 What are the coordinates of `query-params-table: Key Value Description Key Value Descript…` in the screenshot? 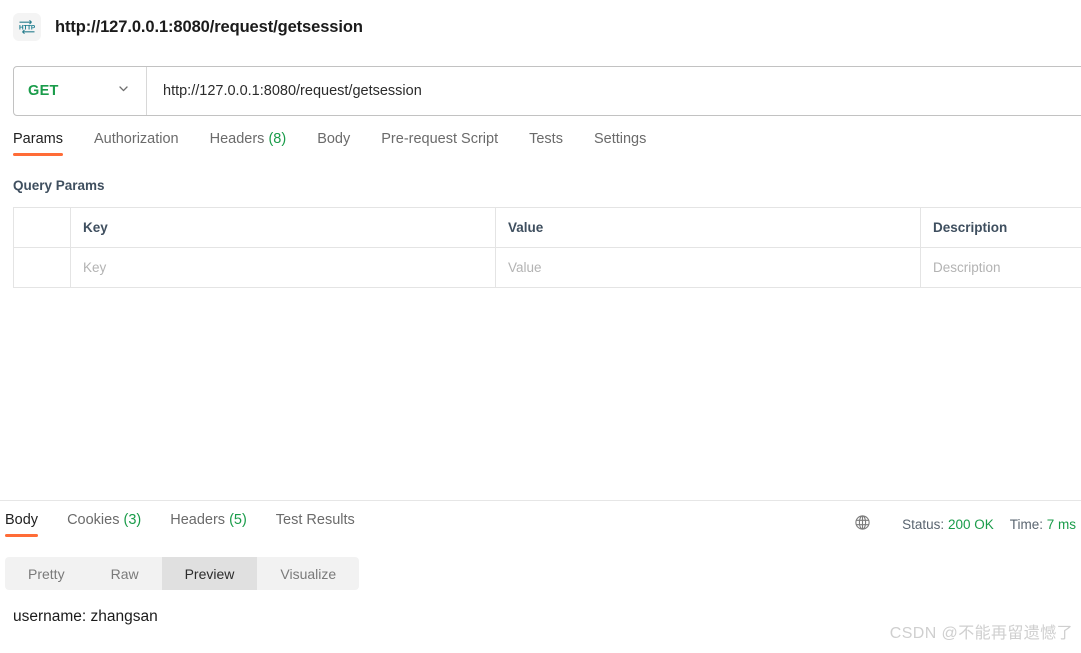 It's located at (547, 247).